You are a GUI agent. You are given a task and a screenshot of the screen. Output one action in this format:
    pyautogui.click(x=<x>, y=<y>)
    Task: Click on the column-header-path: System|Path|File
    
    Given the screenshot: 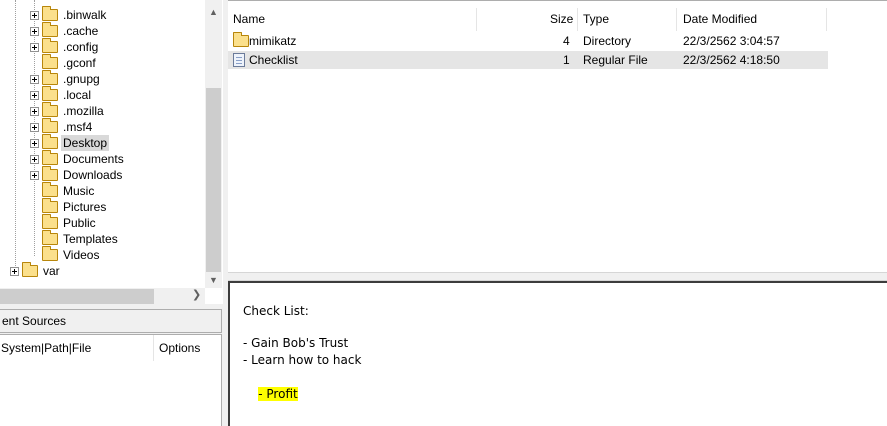 What is the action you would take?
    pyautogui.click(x=46, y=348)
    